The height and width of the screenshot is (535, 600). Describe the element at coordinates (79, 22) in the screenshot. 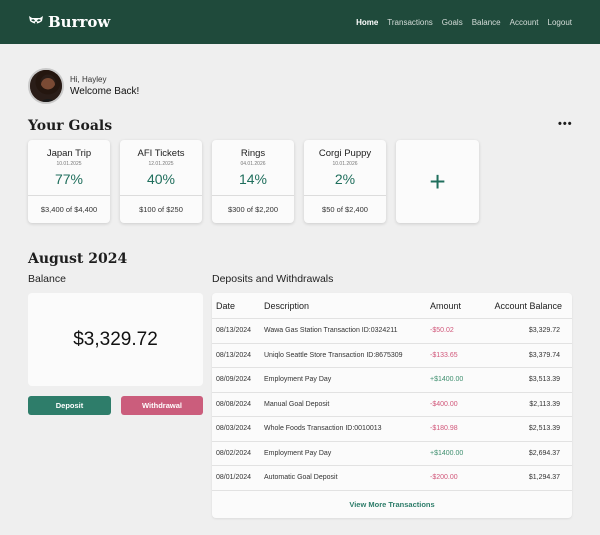

I see `brand-name: Burrow` at that location.